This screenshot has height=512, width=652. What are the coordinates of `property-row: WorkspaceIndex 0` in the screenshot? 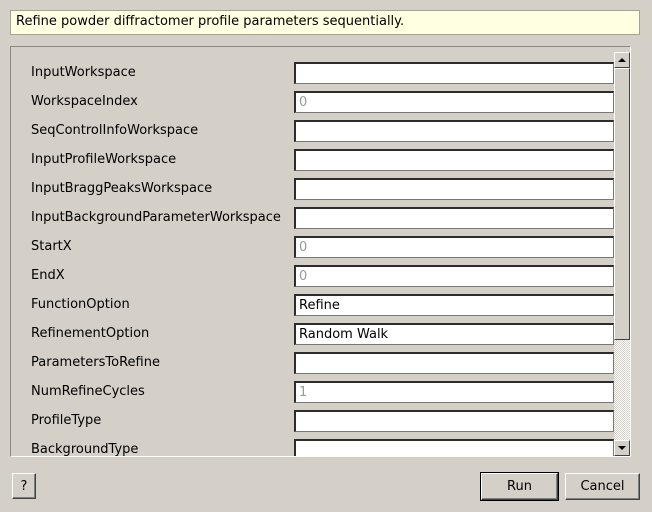 It's located at (317, 101).